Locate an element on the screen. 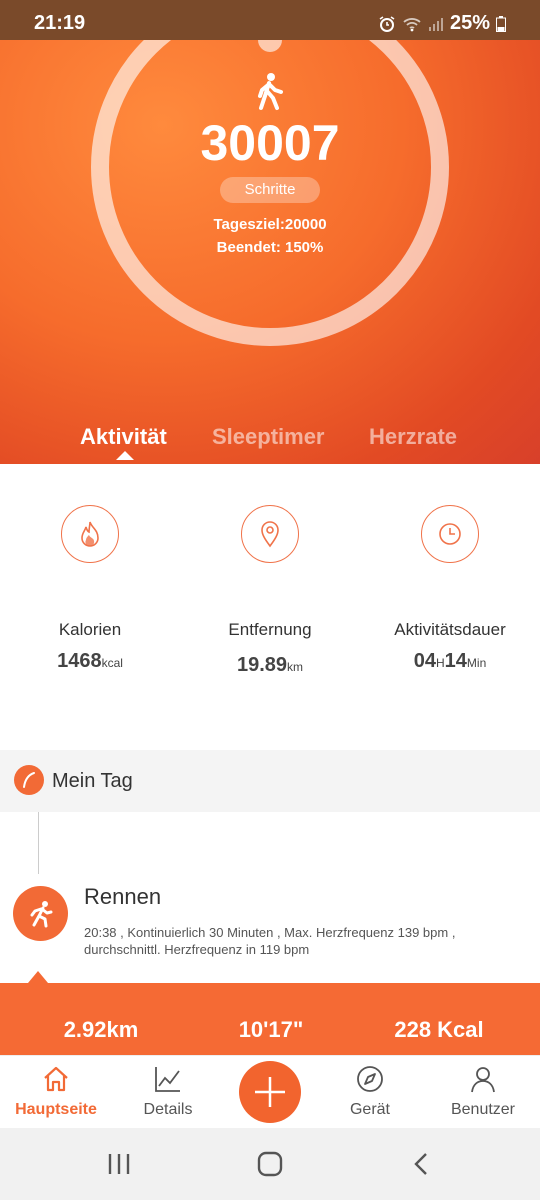 The width and height of the screenshot is (540, 1200). distance-unit: km is located at coordinates (295, 667).